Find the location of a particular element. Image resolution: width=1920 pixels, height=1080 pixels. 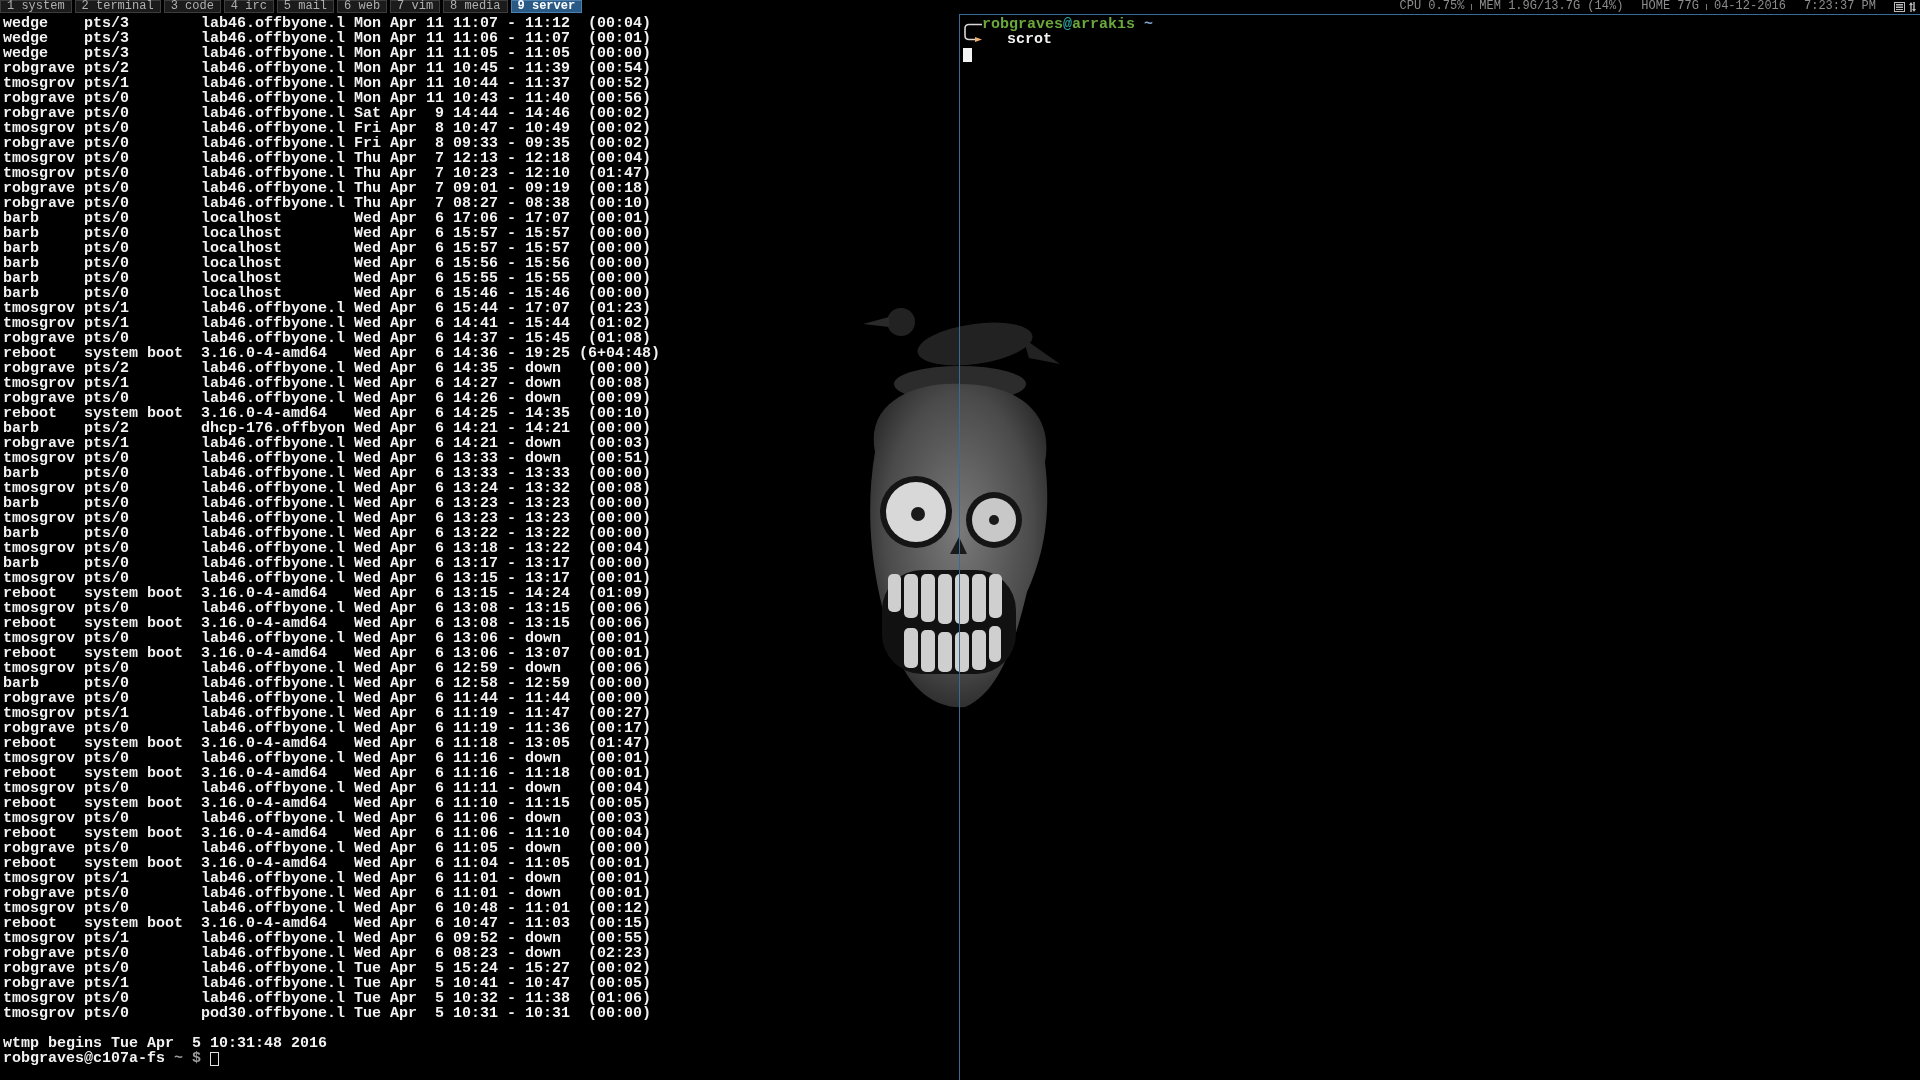

output-line: reboot system boot 3.16.0-4-amd64 Wed Apr 6 13:08 - 13:15 (00:06) is located at coordinates (327, 623).